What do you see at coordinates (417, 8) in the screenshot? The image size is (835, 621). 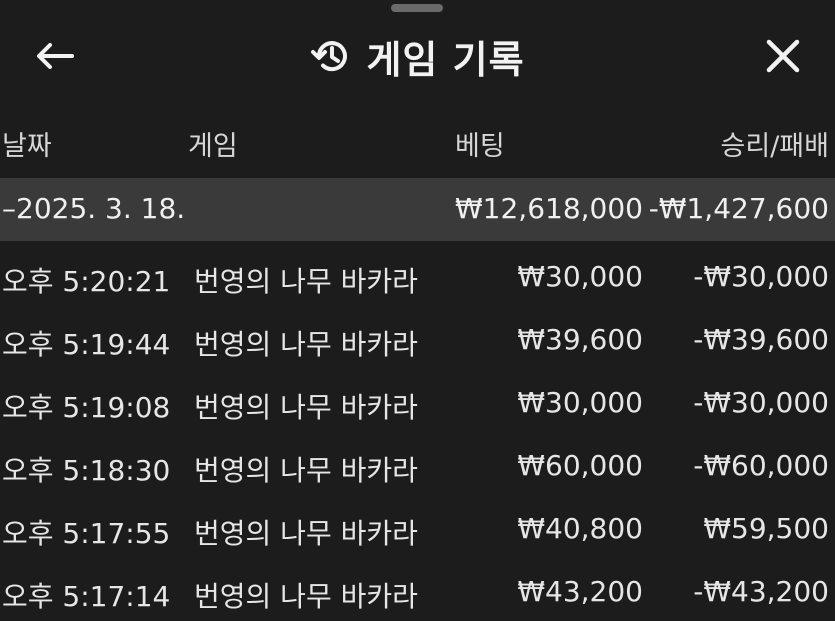 I see `drag-handle` at bounding box center [417, 8].